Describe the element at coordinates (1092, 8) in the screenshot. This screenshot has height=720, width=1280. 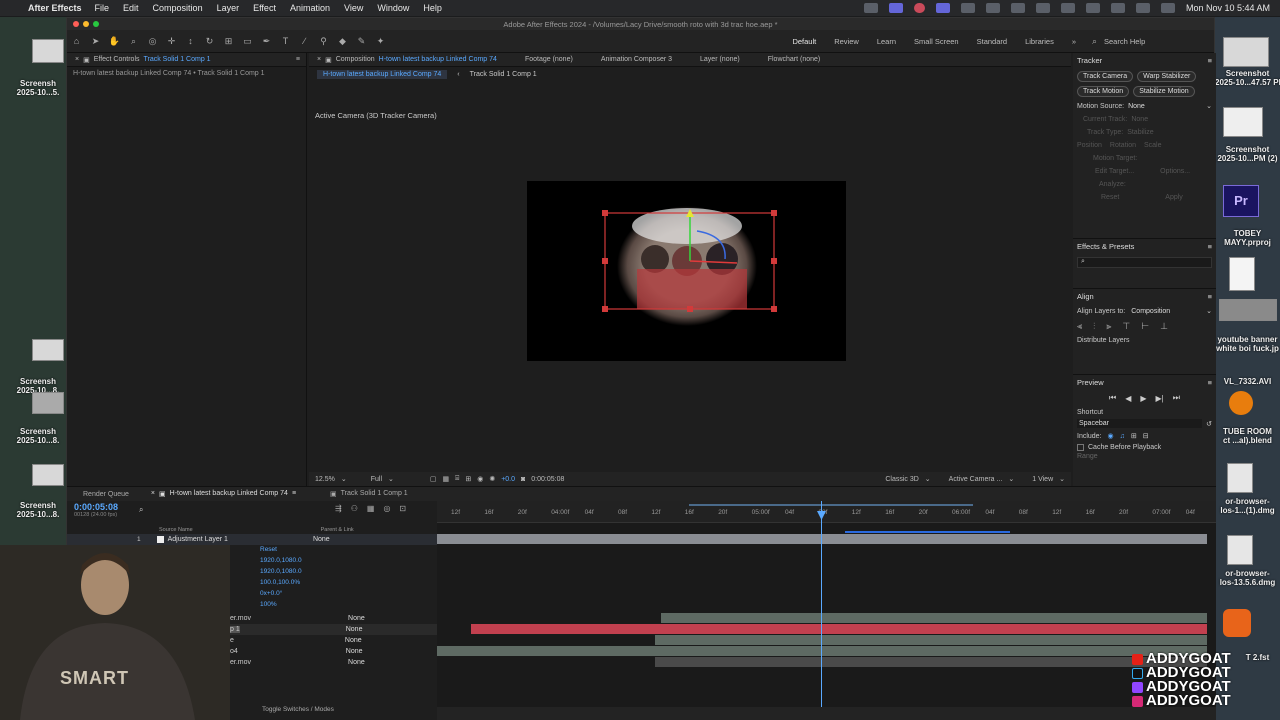
I see `battery-icon` at that location.